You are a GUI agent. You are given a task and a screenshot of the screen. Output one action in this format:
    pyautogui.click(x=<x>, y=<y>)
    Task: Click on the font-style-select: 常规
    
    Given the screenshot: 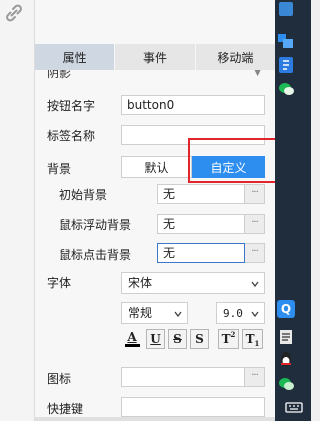 What is the action you would take?
    pyautogui.click(x=154, y=313)
    